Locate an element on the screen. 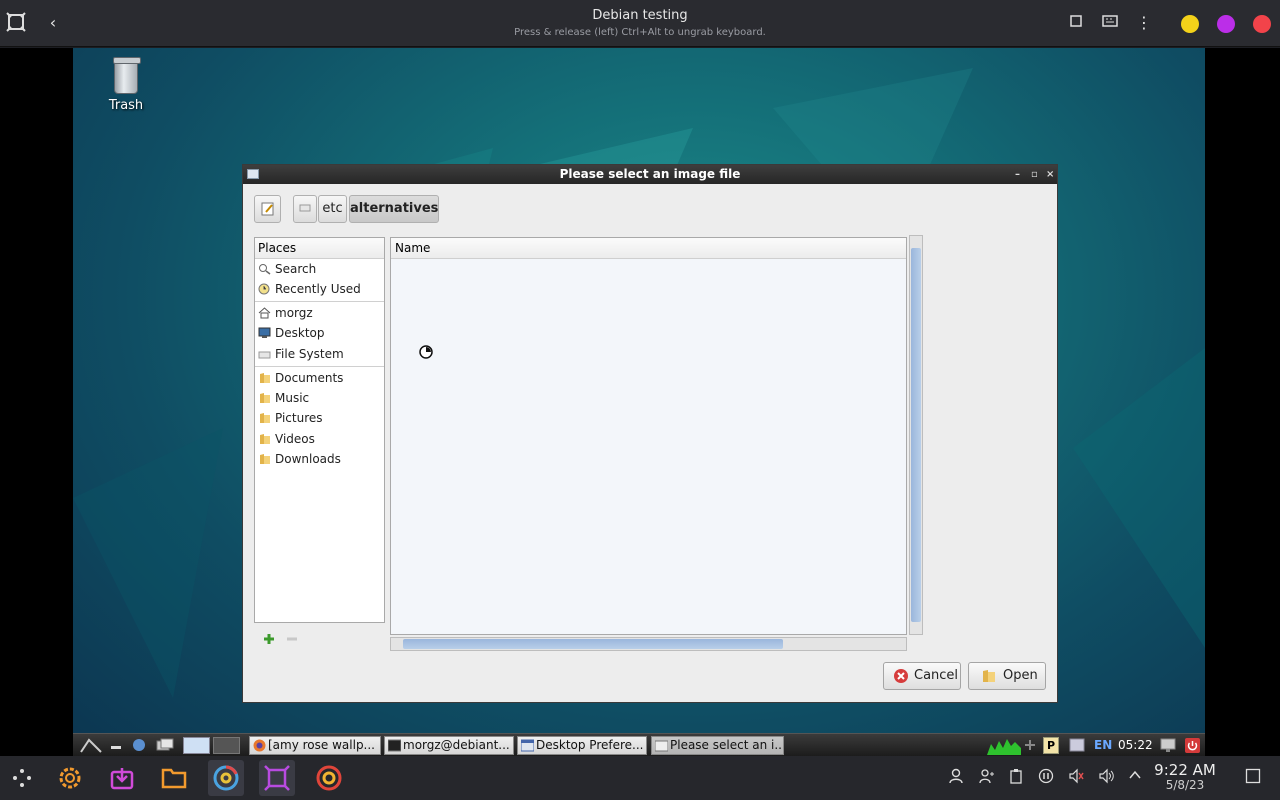  fullscreen-icon is located at coordinates (1076, 23).